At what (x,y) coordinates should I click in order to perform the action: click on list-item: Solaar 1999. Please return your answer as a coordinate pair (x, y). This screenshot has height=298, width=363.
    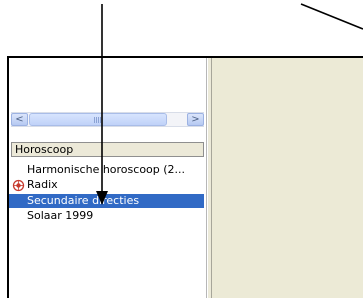
    Looking at the image, I should click on (60, 216).